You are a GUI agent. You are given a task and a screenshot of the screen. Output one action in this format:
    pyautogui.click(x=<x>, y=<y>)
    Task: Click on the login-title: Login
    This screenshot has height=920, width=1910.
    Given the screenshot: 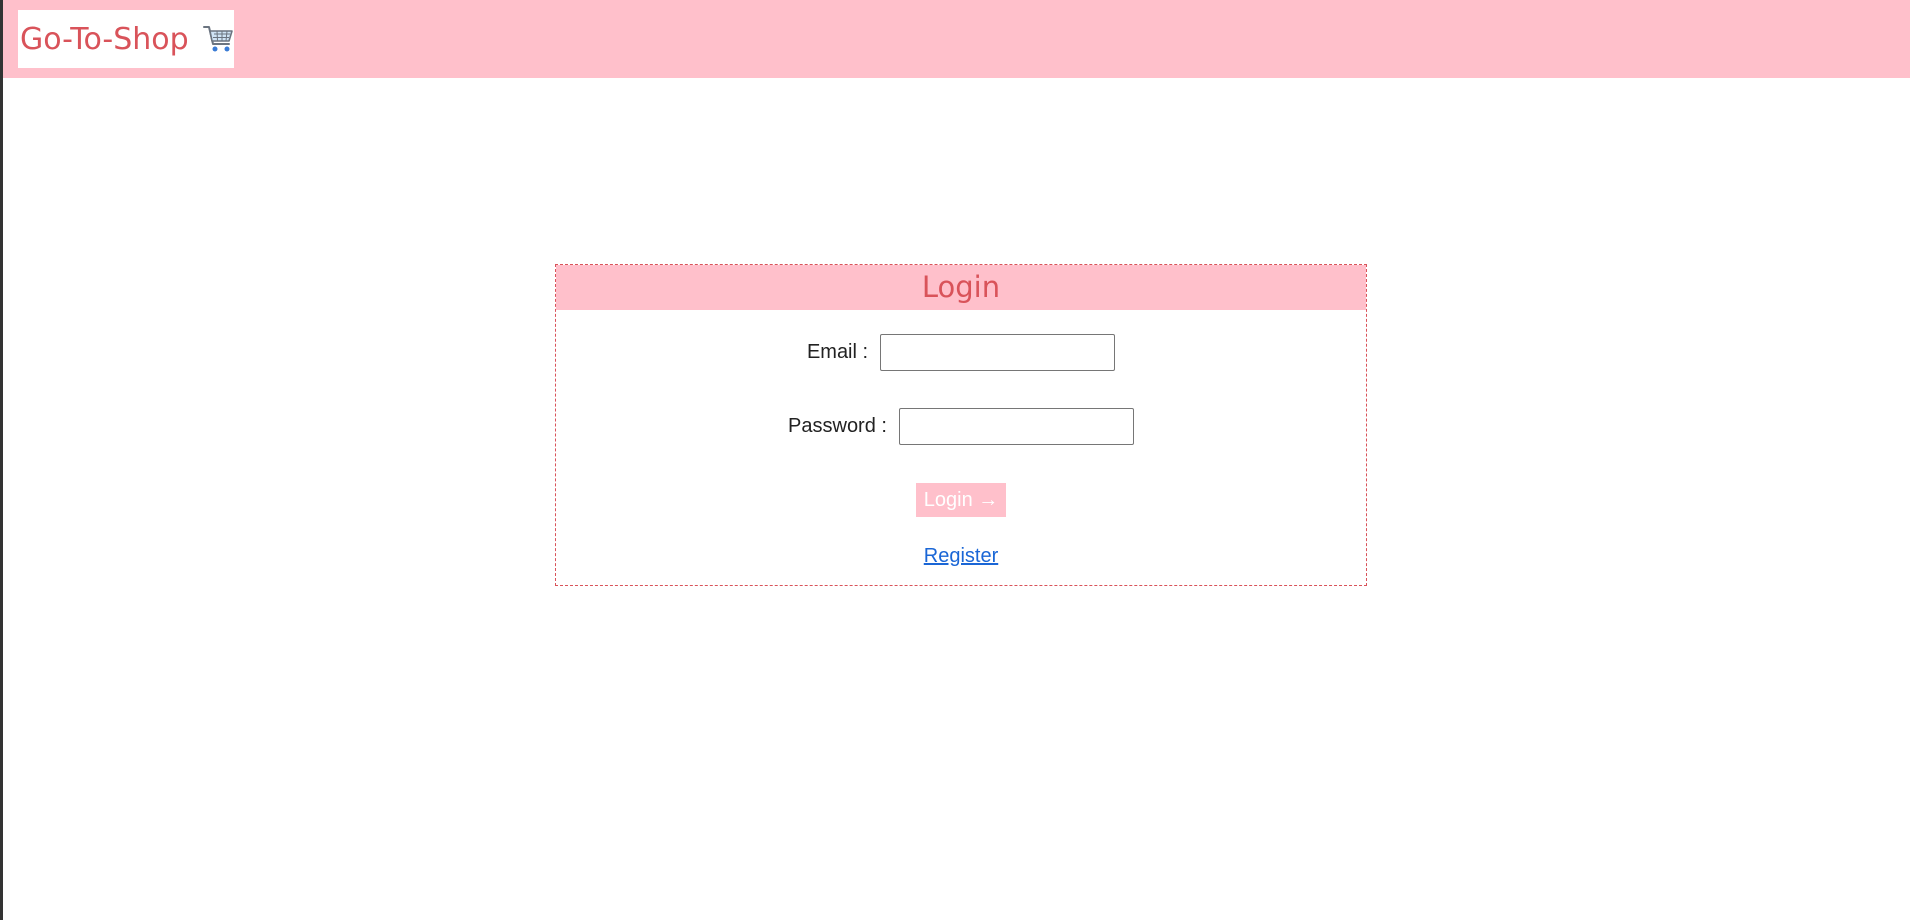 What is the action you would take?
    pyautogui.click(x=961, y=287)
    